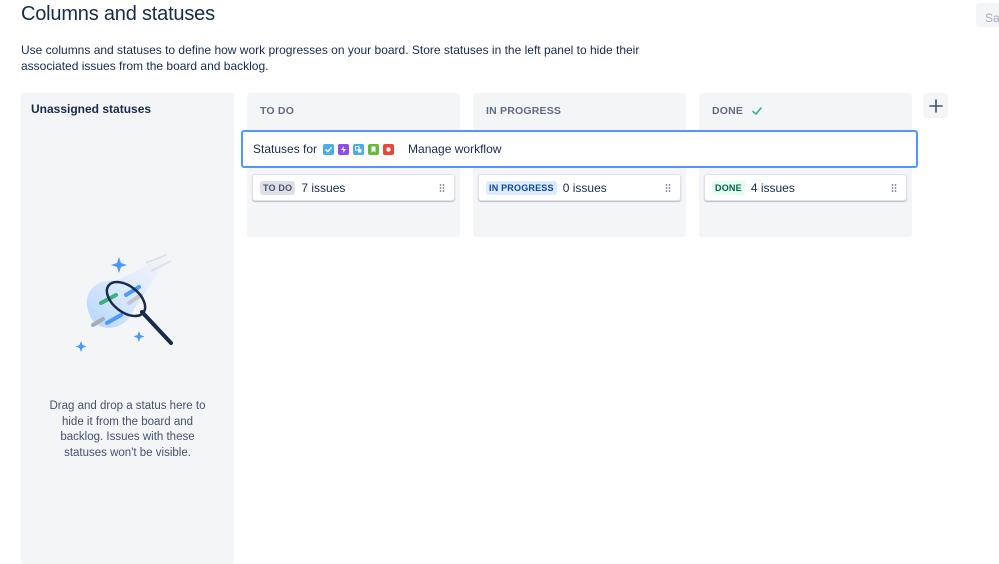 The width and height of the screenshot is (999, 564). What do you see at coordinates (728, 187) in the screenshot?
I see `status-lozenge: DONE` at bounding box center [728, 187].